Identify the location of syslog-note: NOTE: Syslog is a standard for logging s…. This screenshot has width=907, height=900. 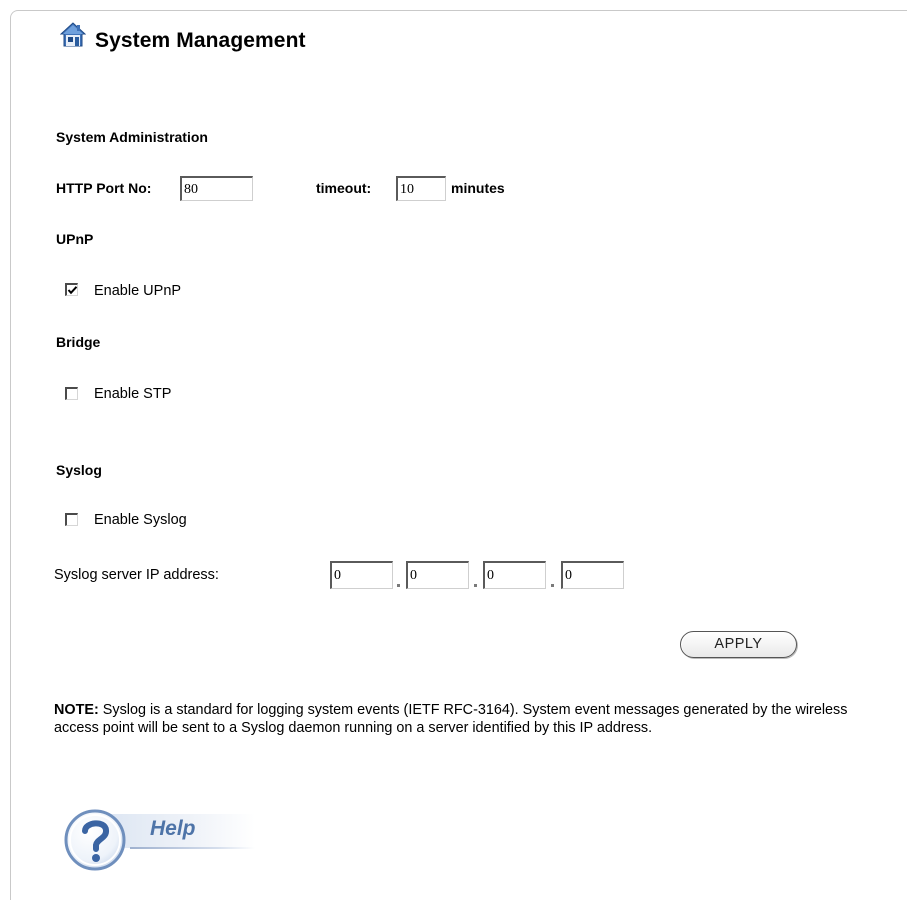
(474, 719).